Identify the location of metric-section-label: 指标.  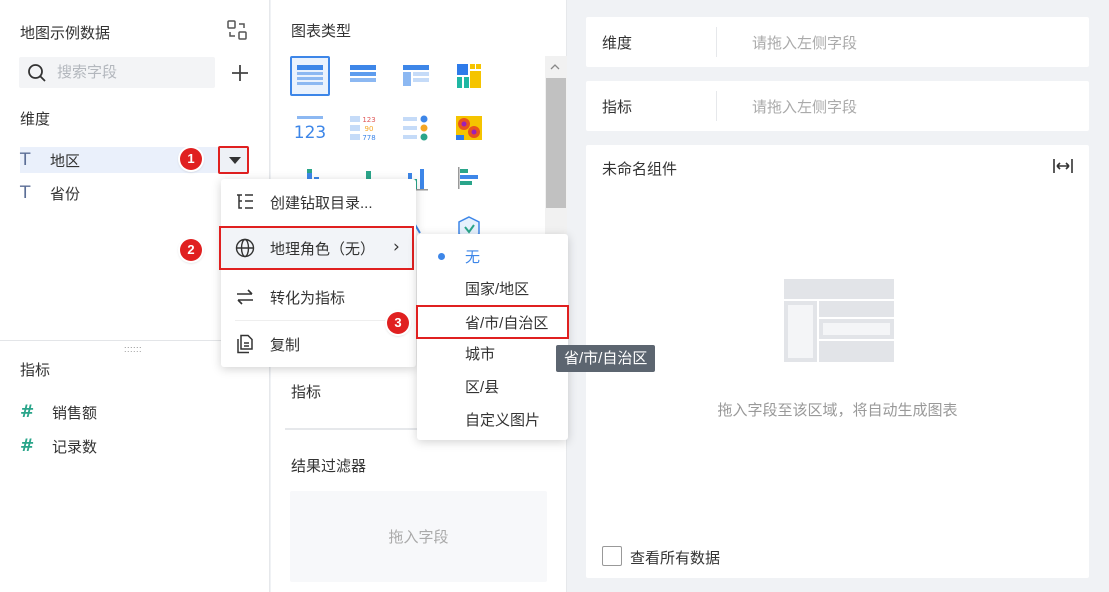
(306, 392).